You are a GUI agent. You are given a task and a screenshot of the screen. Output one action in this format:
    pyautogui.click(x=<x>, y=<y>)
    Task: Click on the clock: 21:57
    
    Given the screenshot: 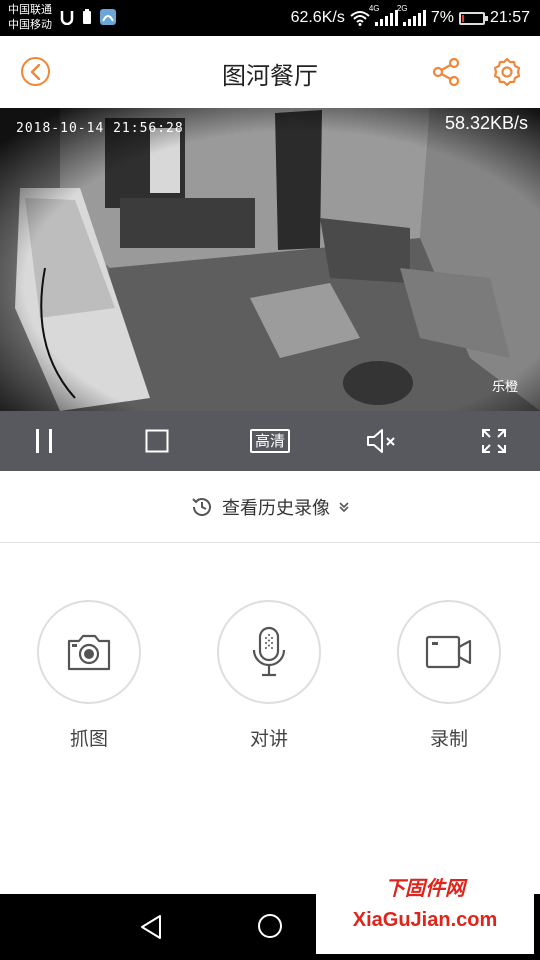 What is the action you would take?
    pyautogui.click(x=509, y=17)
    